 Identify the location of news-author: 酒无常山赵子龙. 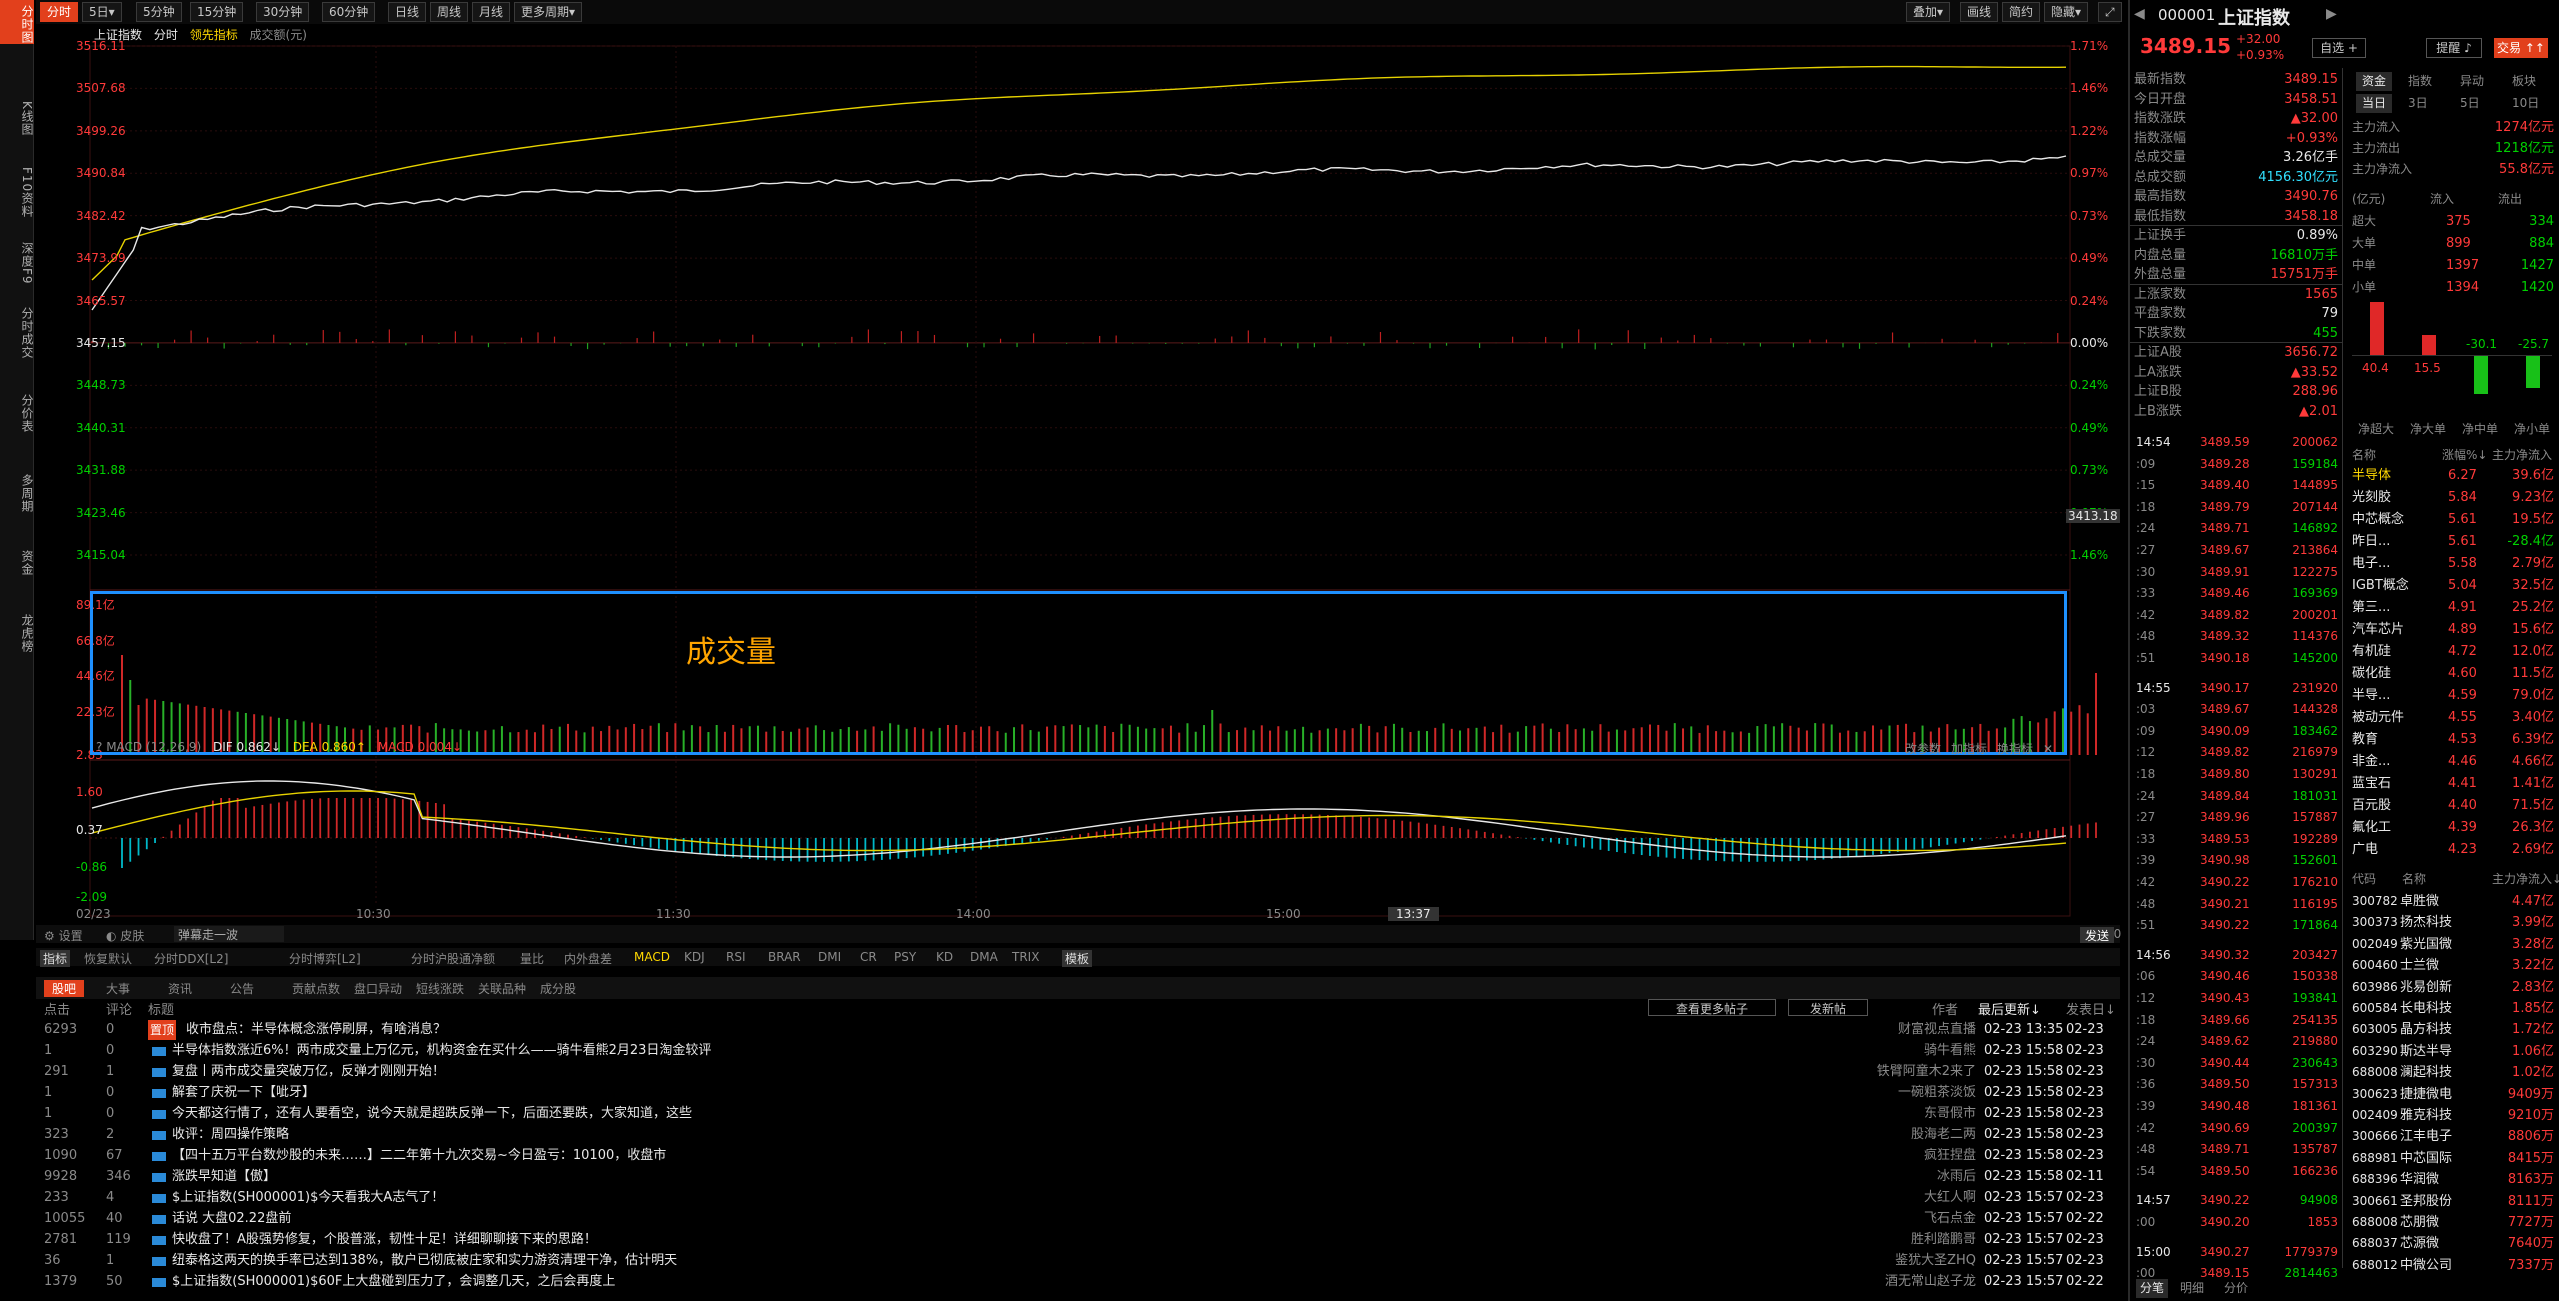
(1901, 1282).